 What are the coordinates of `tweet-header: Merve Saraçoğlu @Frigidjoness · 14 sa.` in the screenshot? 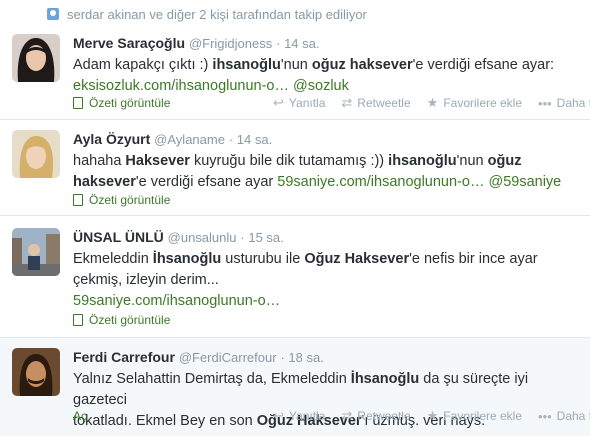 It's located at (196, 43).